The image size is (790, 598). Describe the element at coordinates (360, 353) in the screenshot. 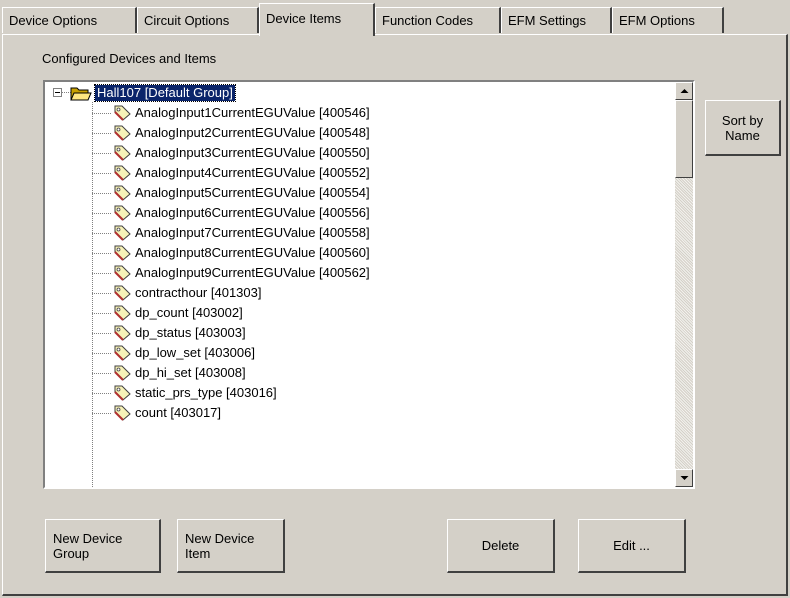

I see `tree-item: dp_low_set [403006]` at that location.